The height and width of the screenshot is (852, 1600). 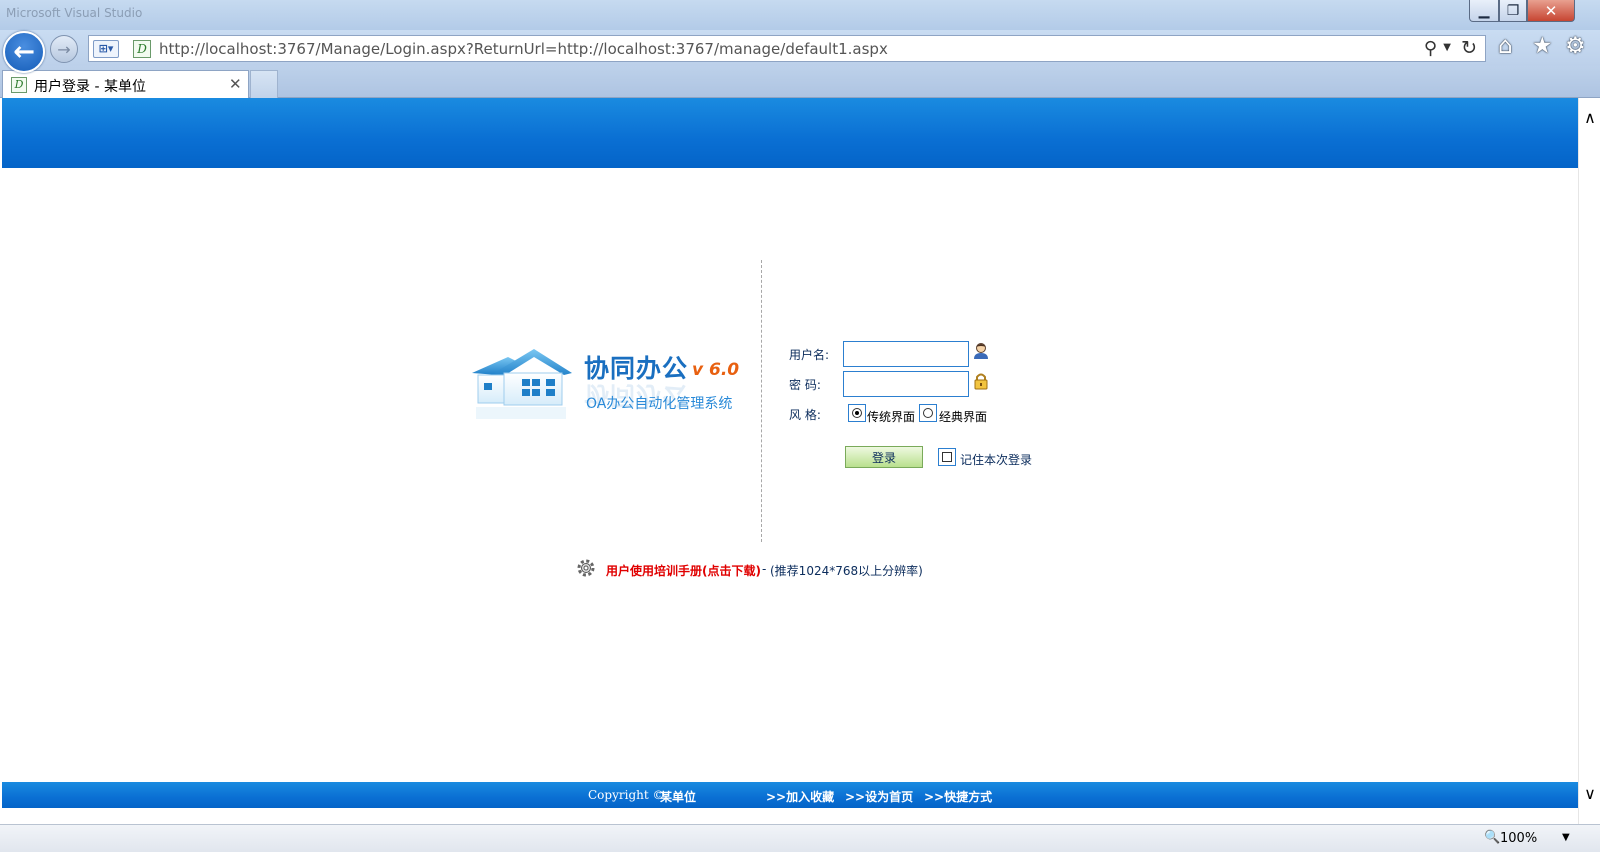 What do you see at coordinates (1505, 46) in the screenshot?
I see `home-icon: ⌂` at bounding box center [1505, 46].